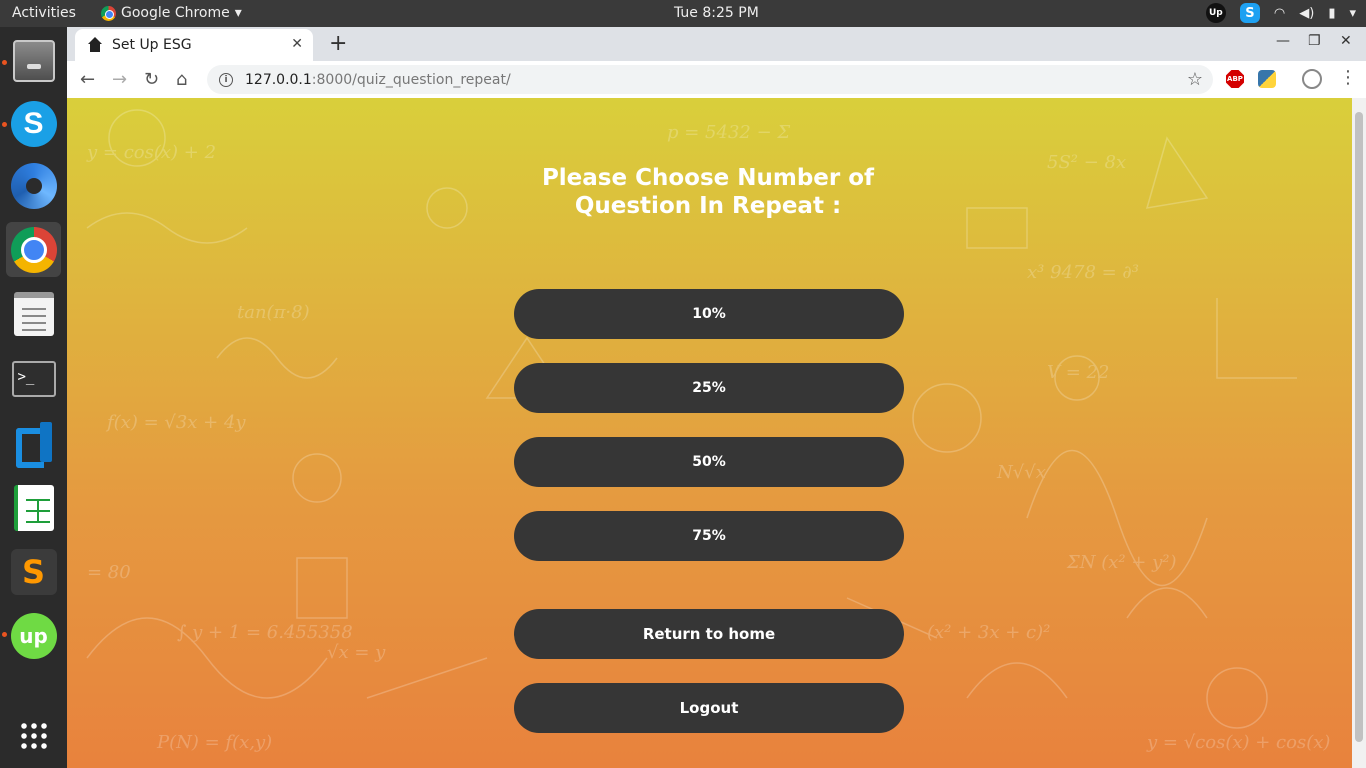  What do you see at coordinates (175, 422) in the screenshot?
I see `svg-text: f(x) = √3x + 4y` at bounding box center [175, 422].